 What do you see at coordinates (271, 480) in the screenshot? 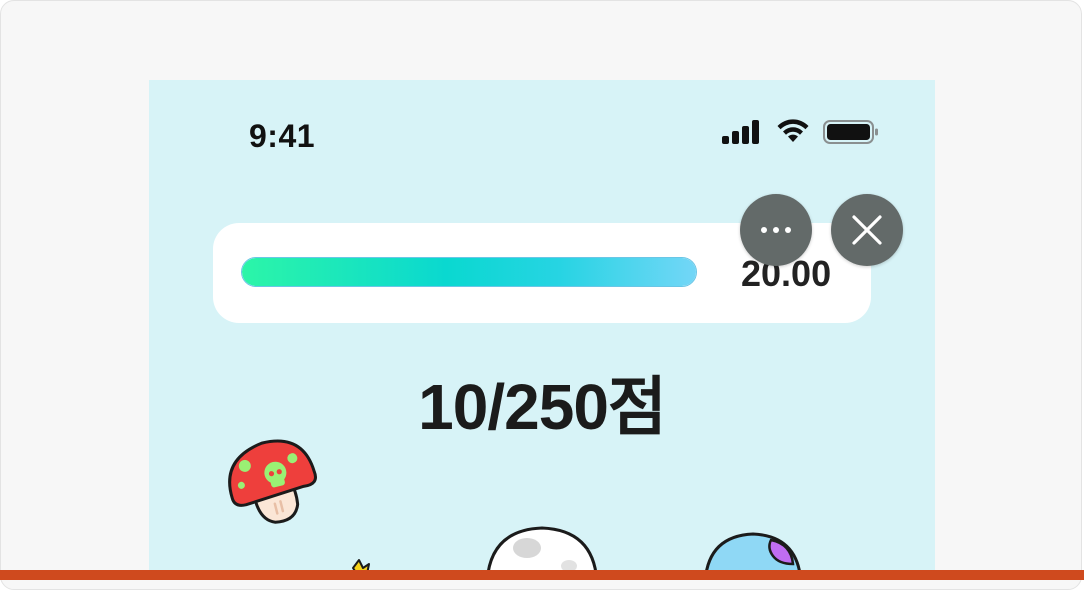
I see `red-mushroom-icon` at bounding box center [271, 480].